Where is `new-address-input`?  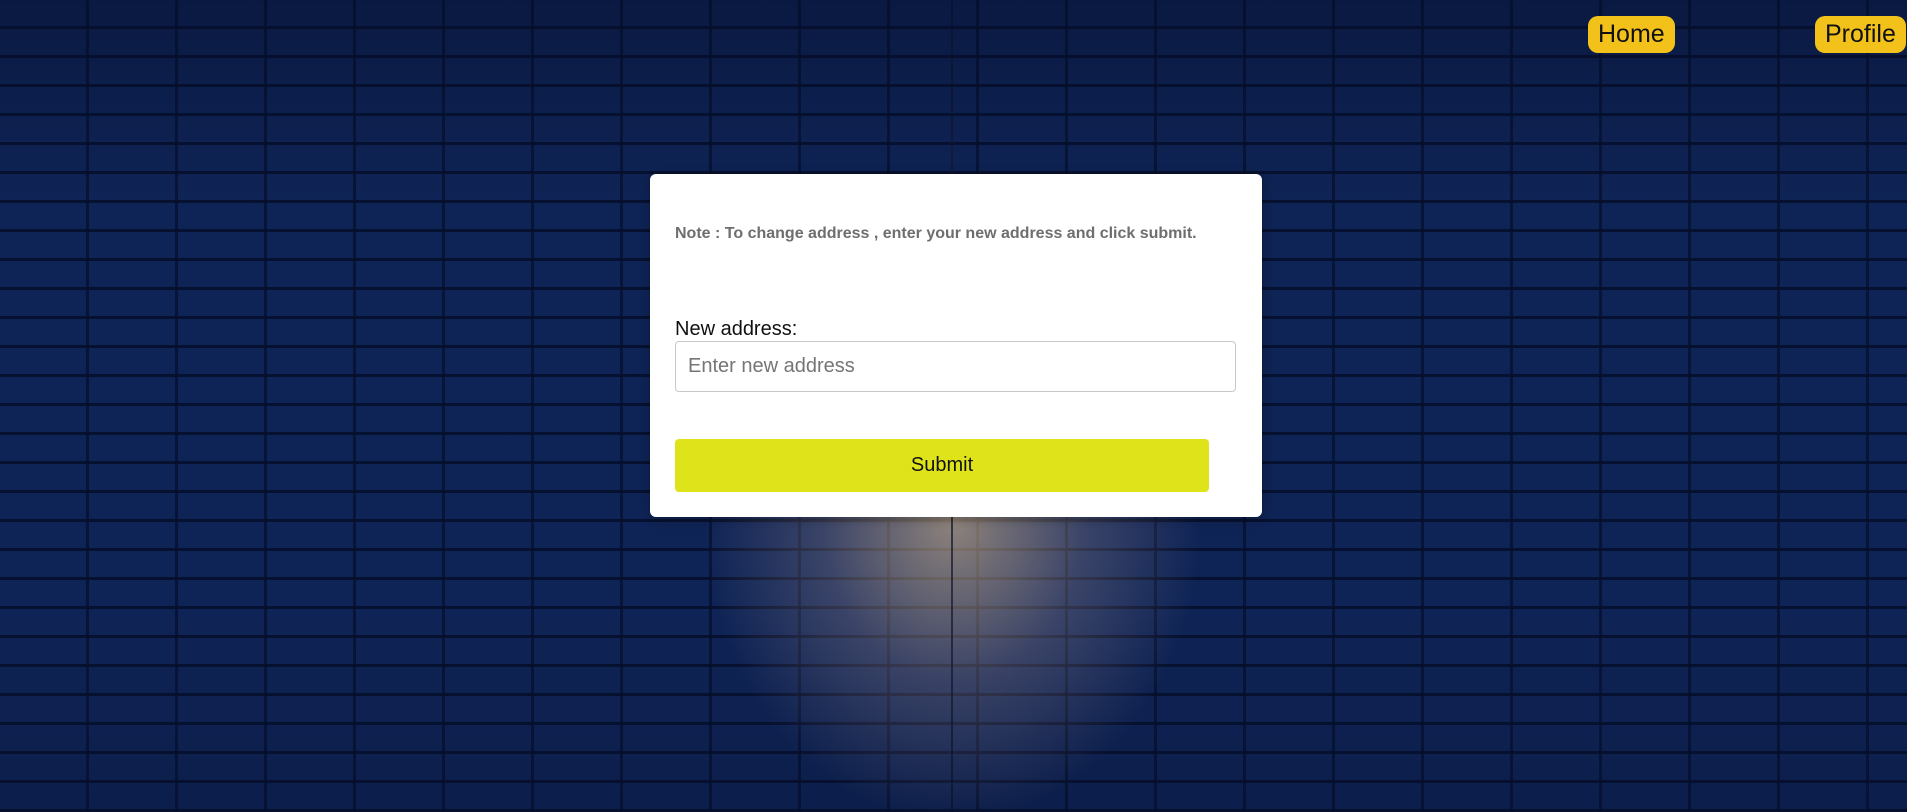 new-address-input is located at coordinates (955, 366).